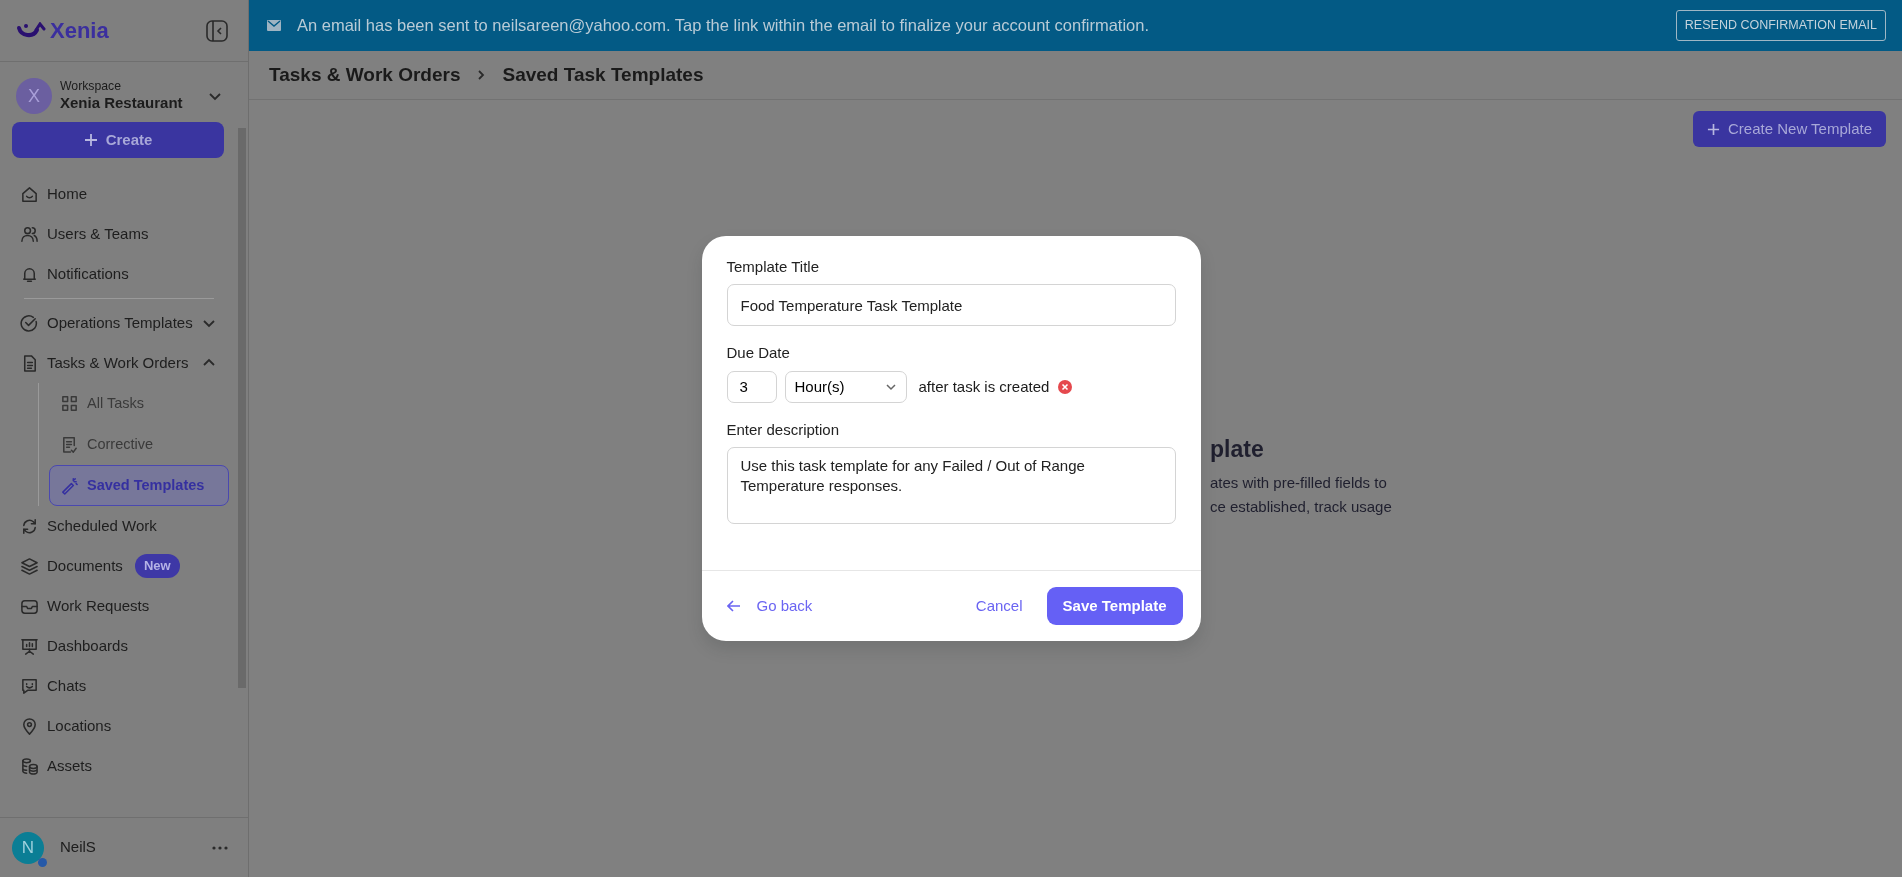 The width and height of the screenshot is (1902, 877). Describe the element at coordinates (220, 847) in the screenshot. I see `more-options-icon` at that location.